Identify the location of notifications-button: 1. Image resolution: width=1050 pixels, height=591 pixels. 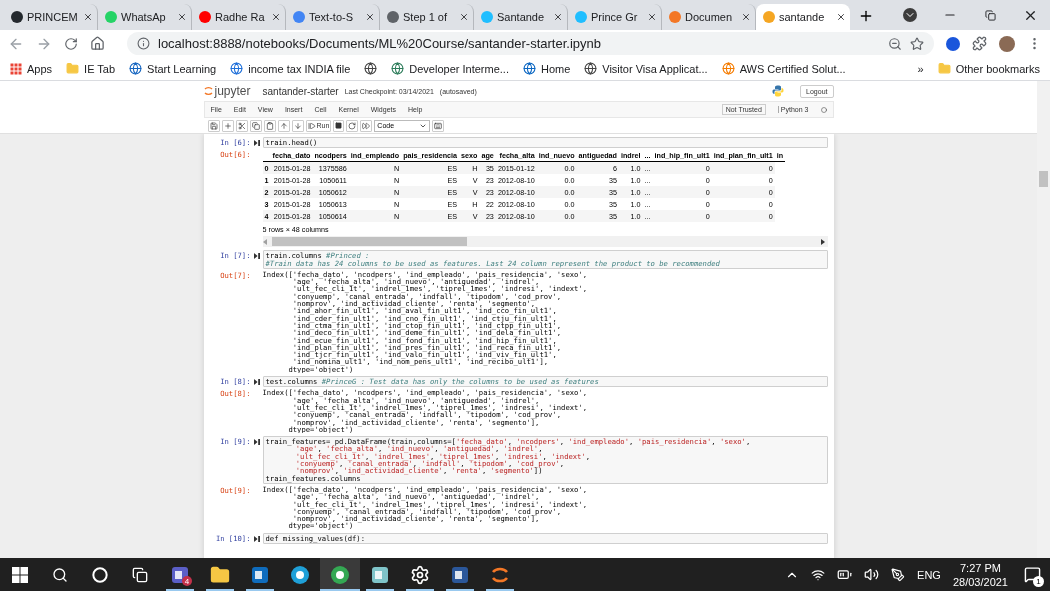
(1032, 574).